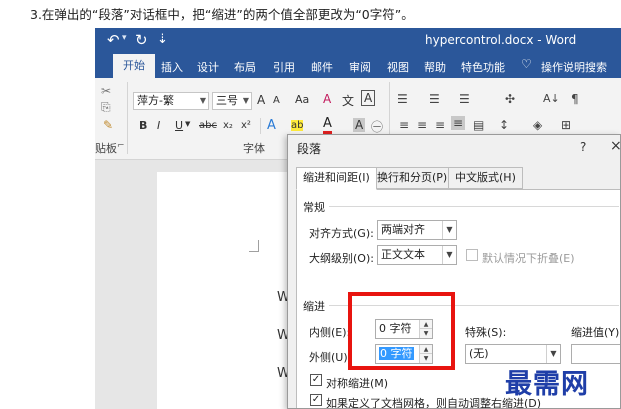 This screenshot has width=621, height=409. I want to click on sort-button: A↓, so click(551, 98).